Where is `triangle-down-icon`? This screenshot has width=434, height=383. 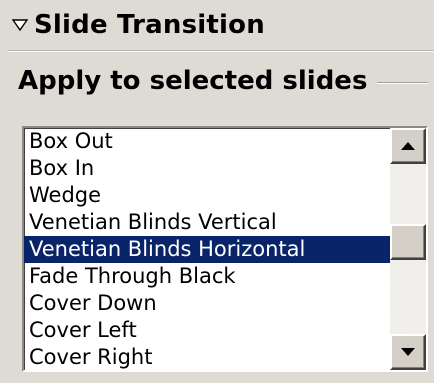
triangle-down-icon is located at coordinates (20, 25).